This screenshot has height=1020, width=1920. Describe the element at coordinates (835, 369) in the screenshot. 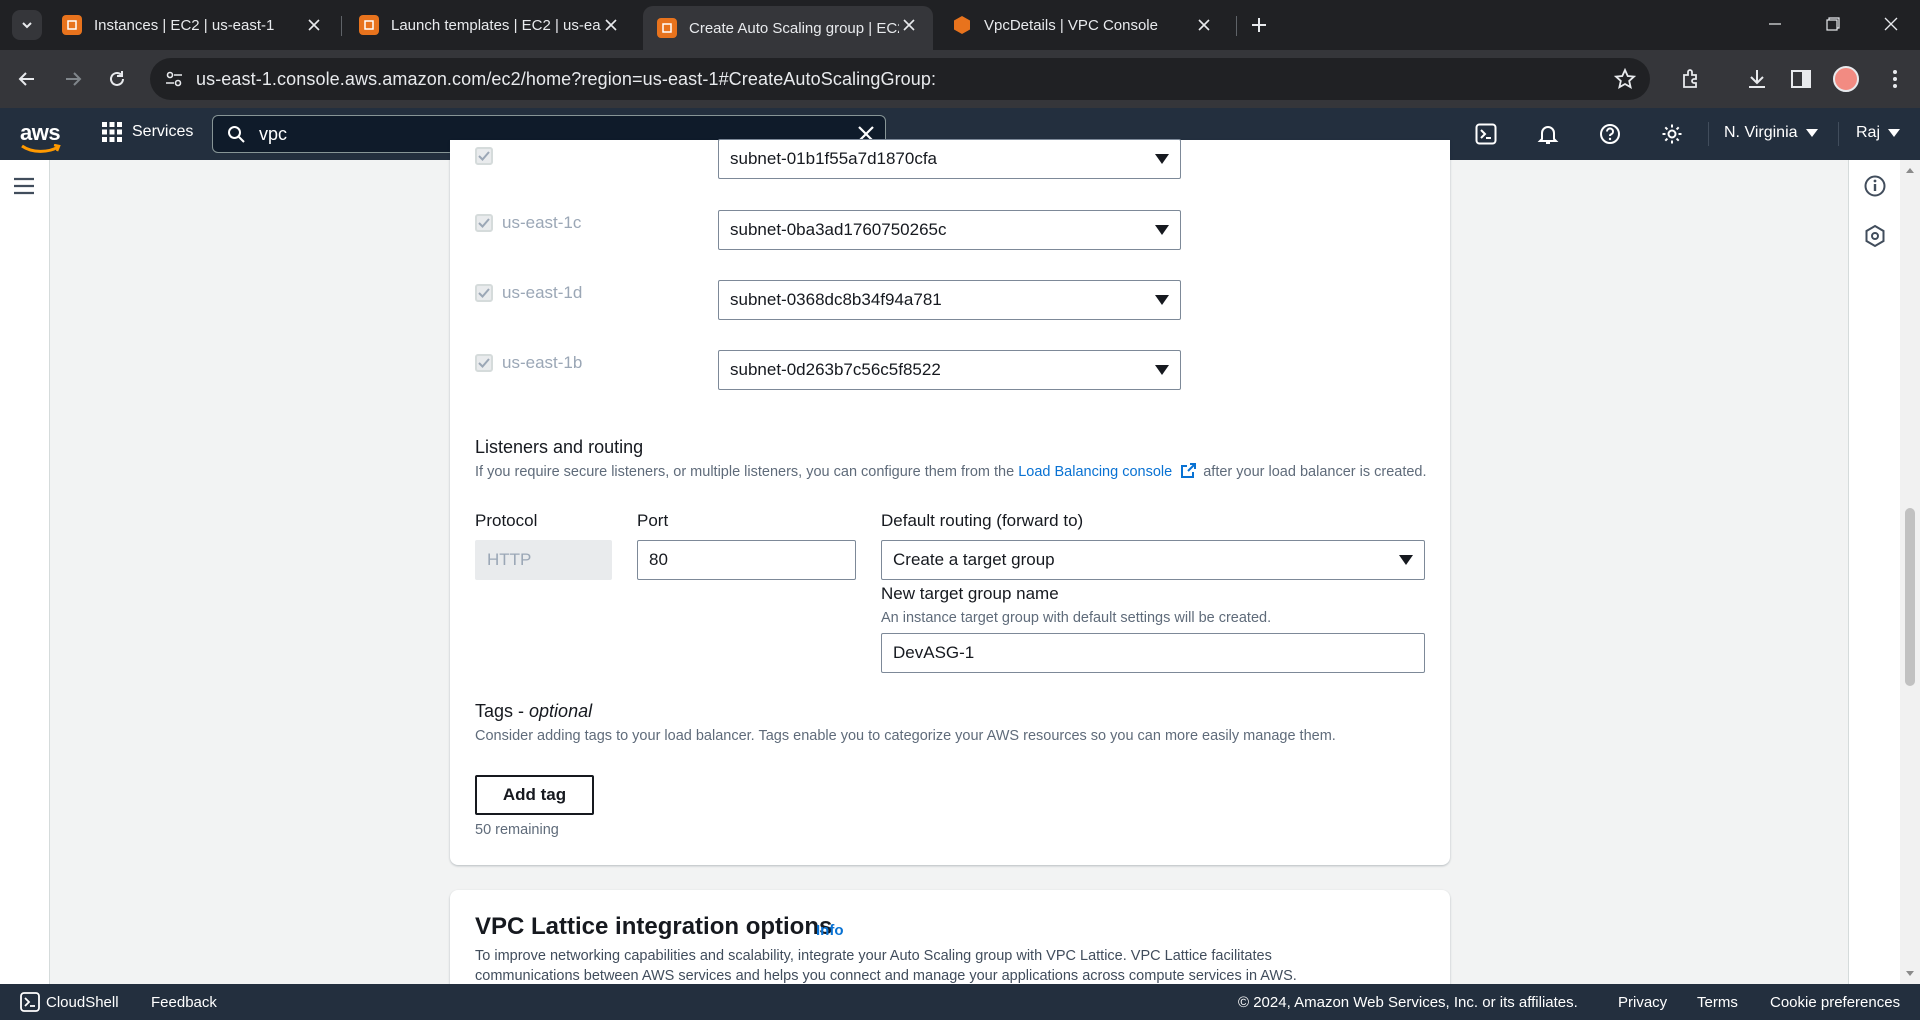

I see `subnet-value: subnet-0d263b7c56c5f8522` at that location.